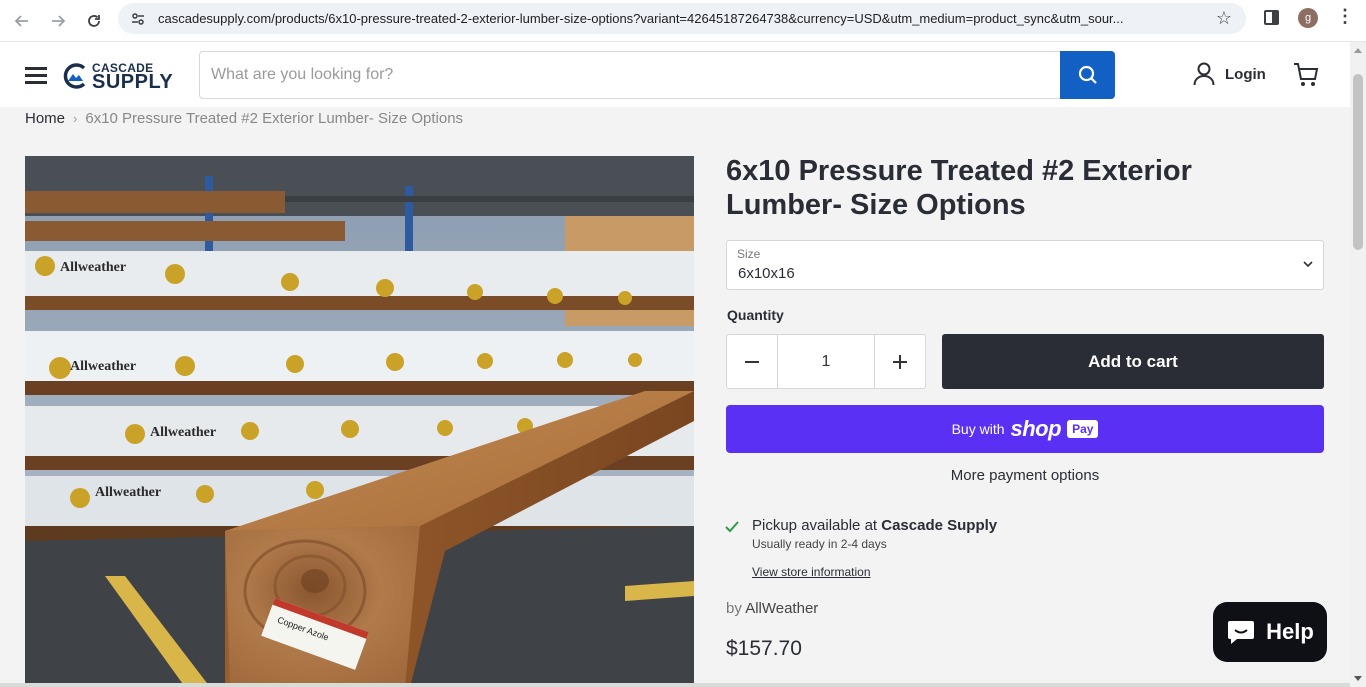 The height and width of the screenshot is (687, 1366). Describe the element at coordinates (36, 75) in the screenshot. I see `hamburger-menu-icon` at that location.